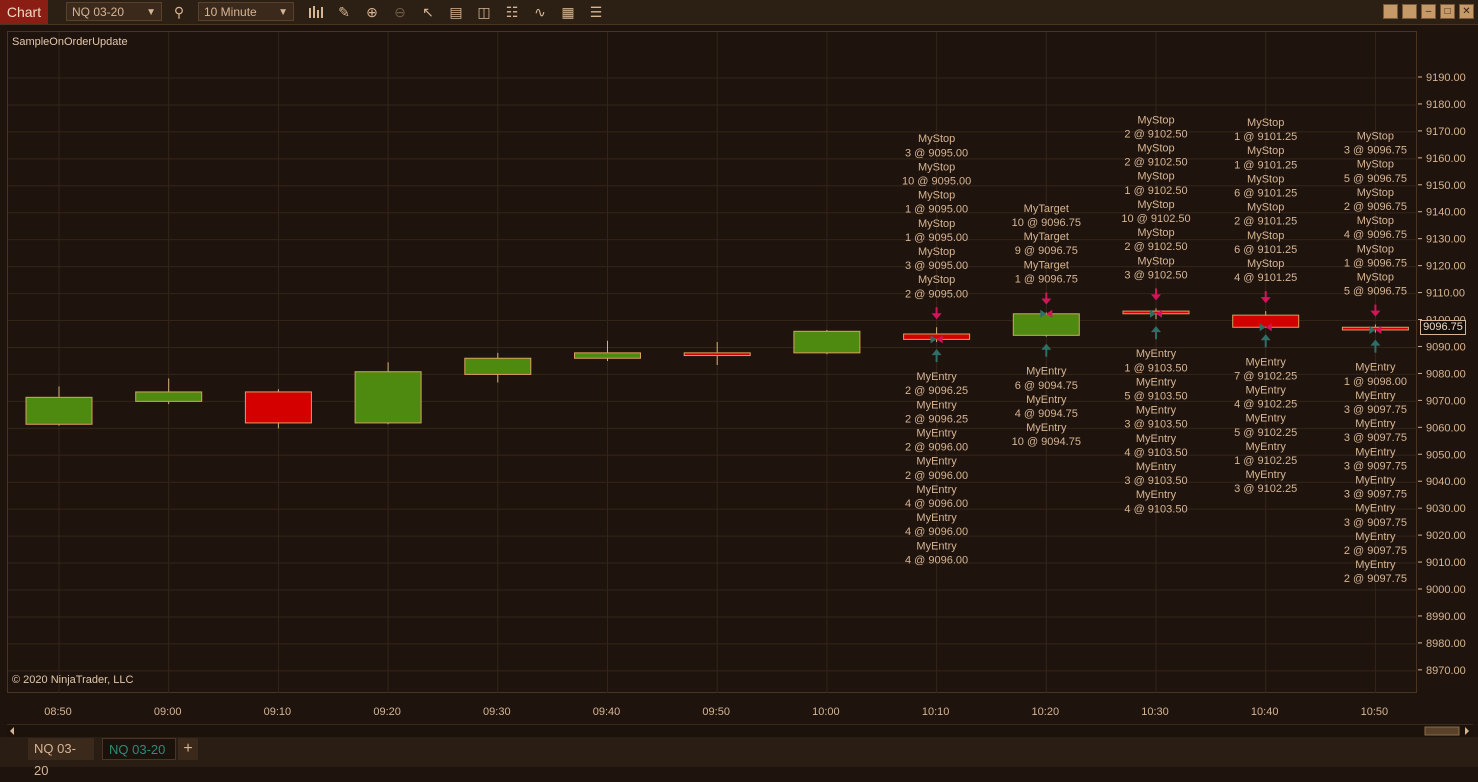 The width and height of the screenshot is (1478, 782). Describe the element at coordinates (246, 11) in the screenshot. I see `interval-selector: 10 Minute ▼` at that location.